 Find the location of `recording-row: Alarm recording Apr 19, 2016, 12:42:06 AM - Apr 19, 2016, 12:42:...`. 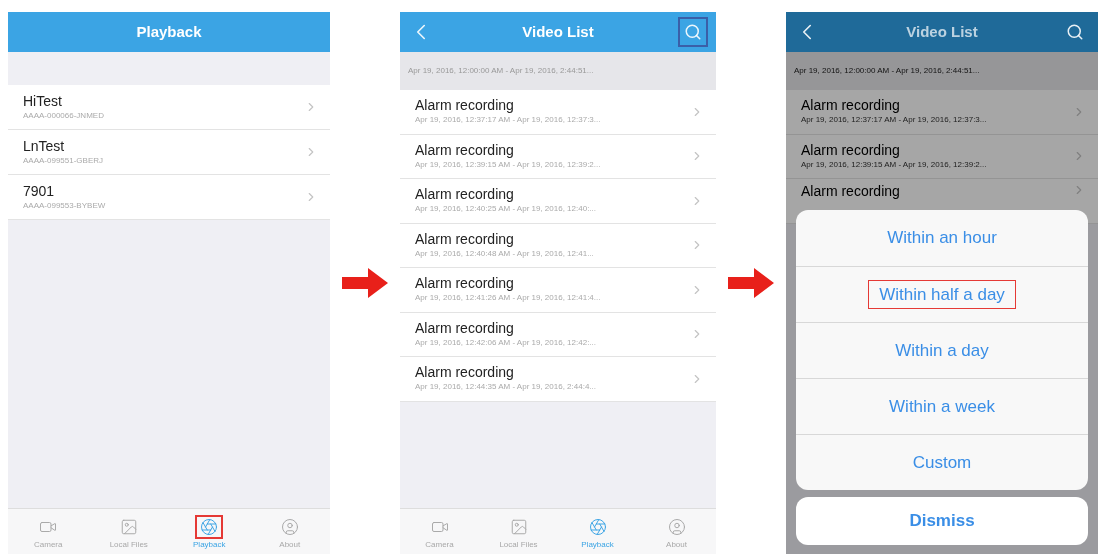

recording-row: Alarm recording Apr 19, 2016, 12:42:06 AM - Apr 19, 2016, 12:42:... is located at coordinates (558, 334).